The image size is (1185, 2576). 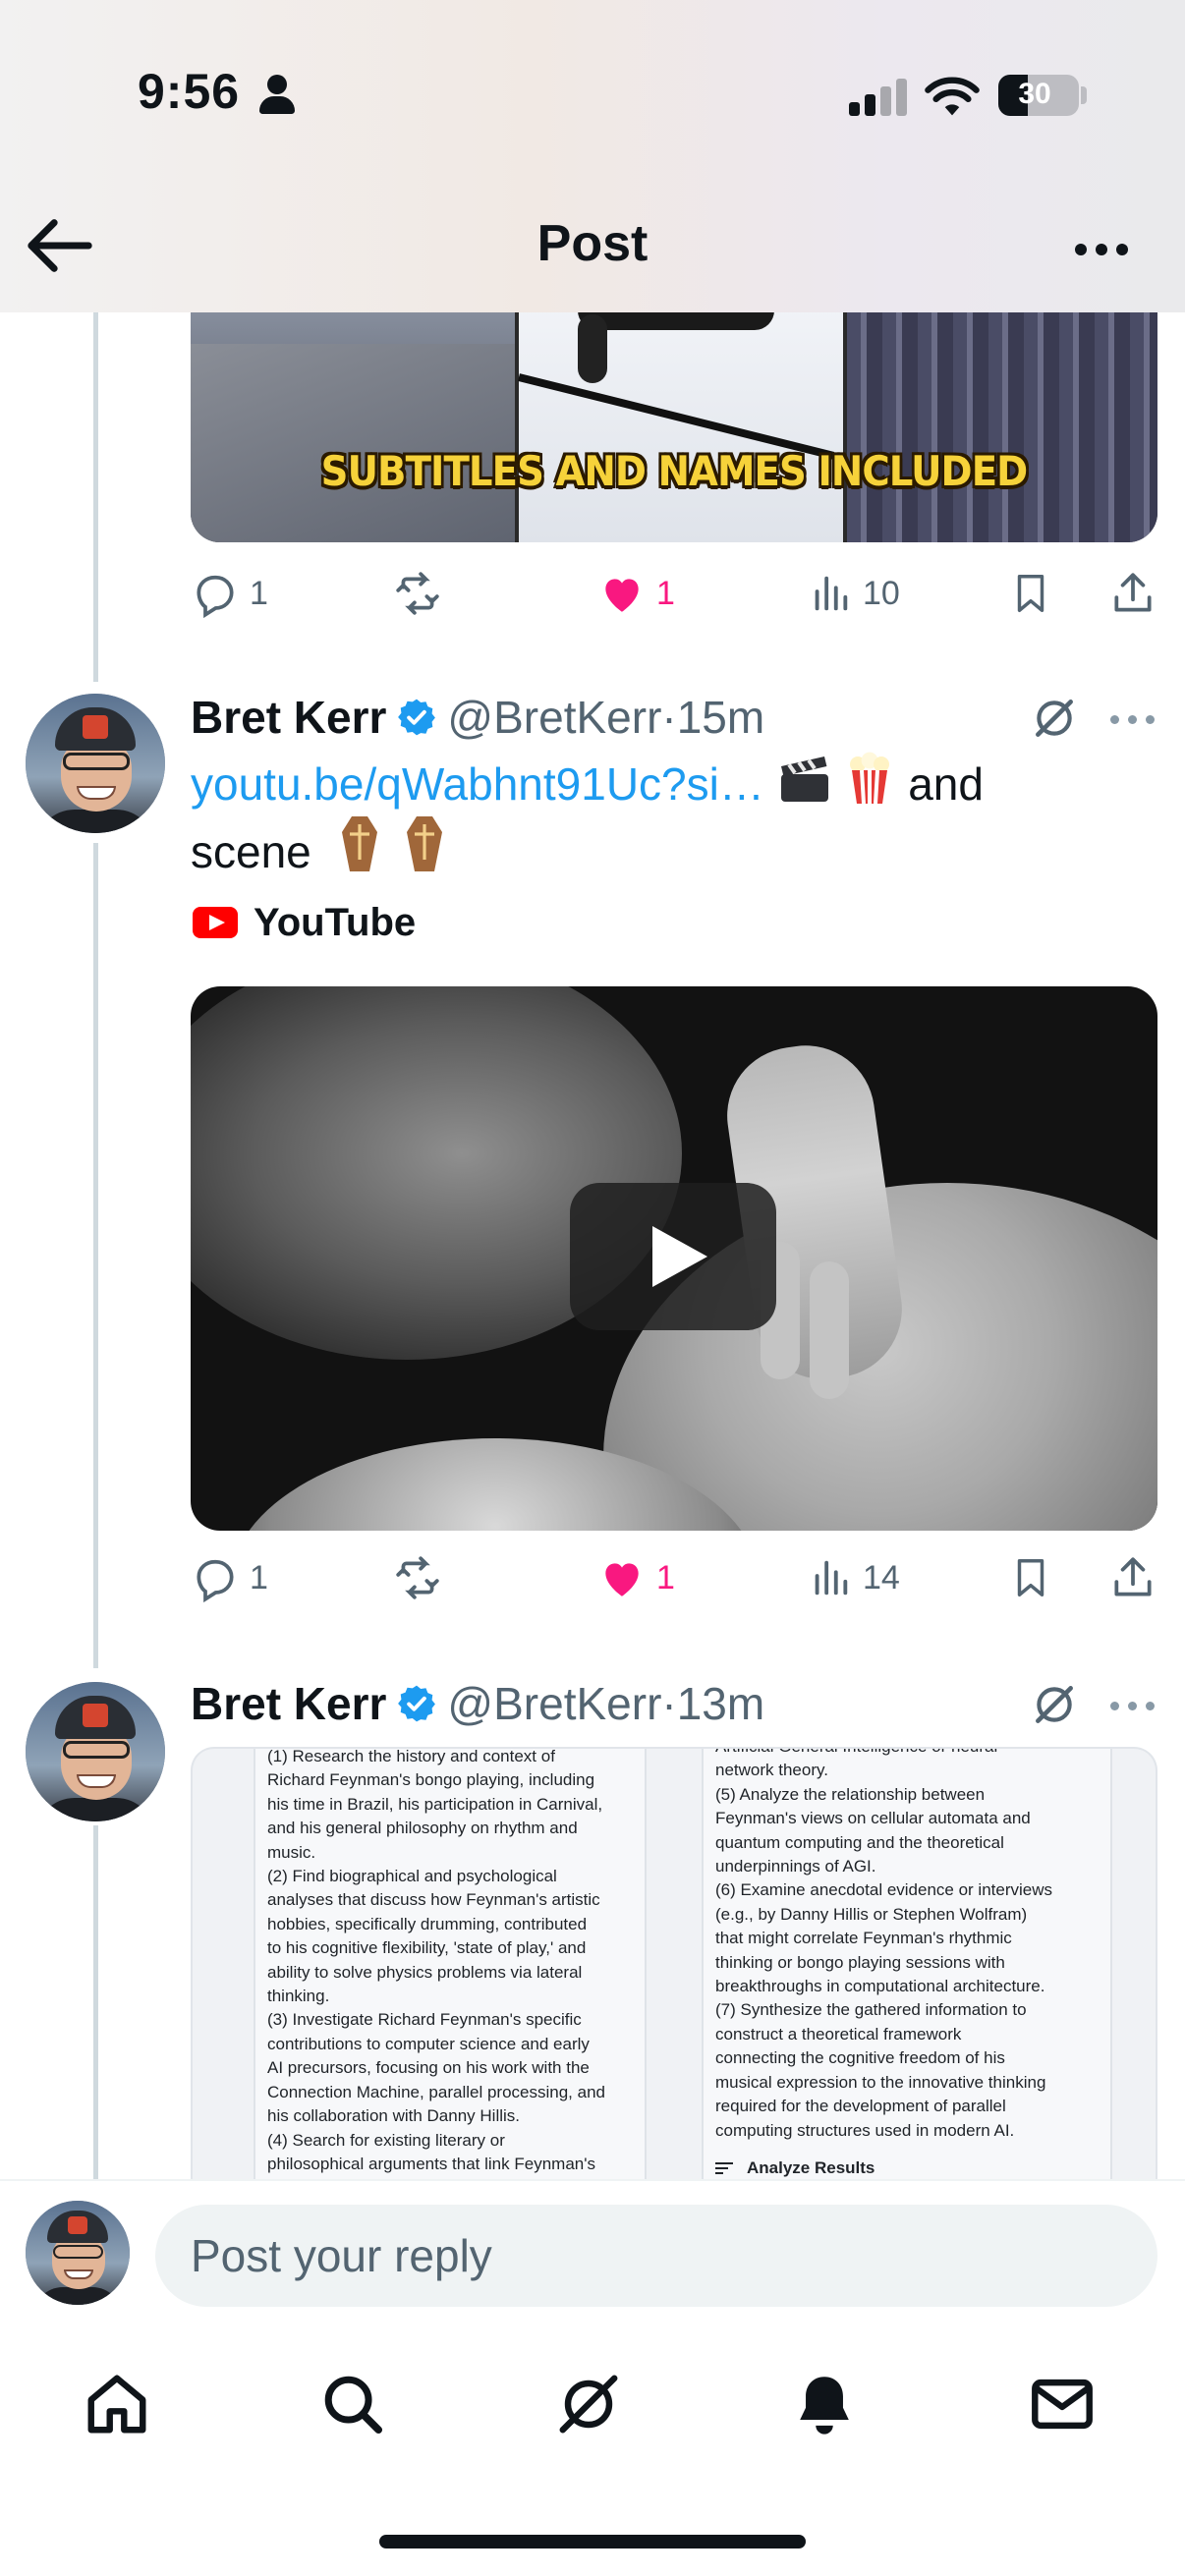 I want to click on views-icon, so click(x=832, y=1578).